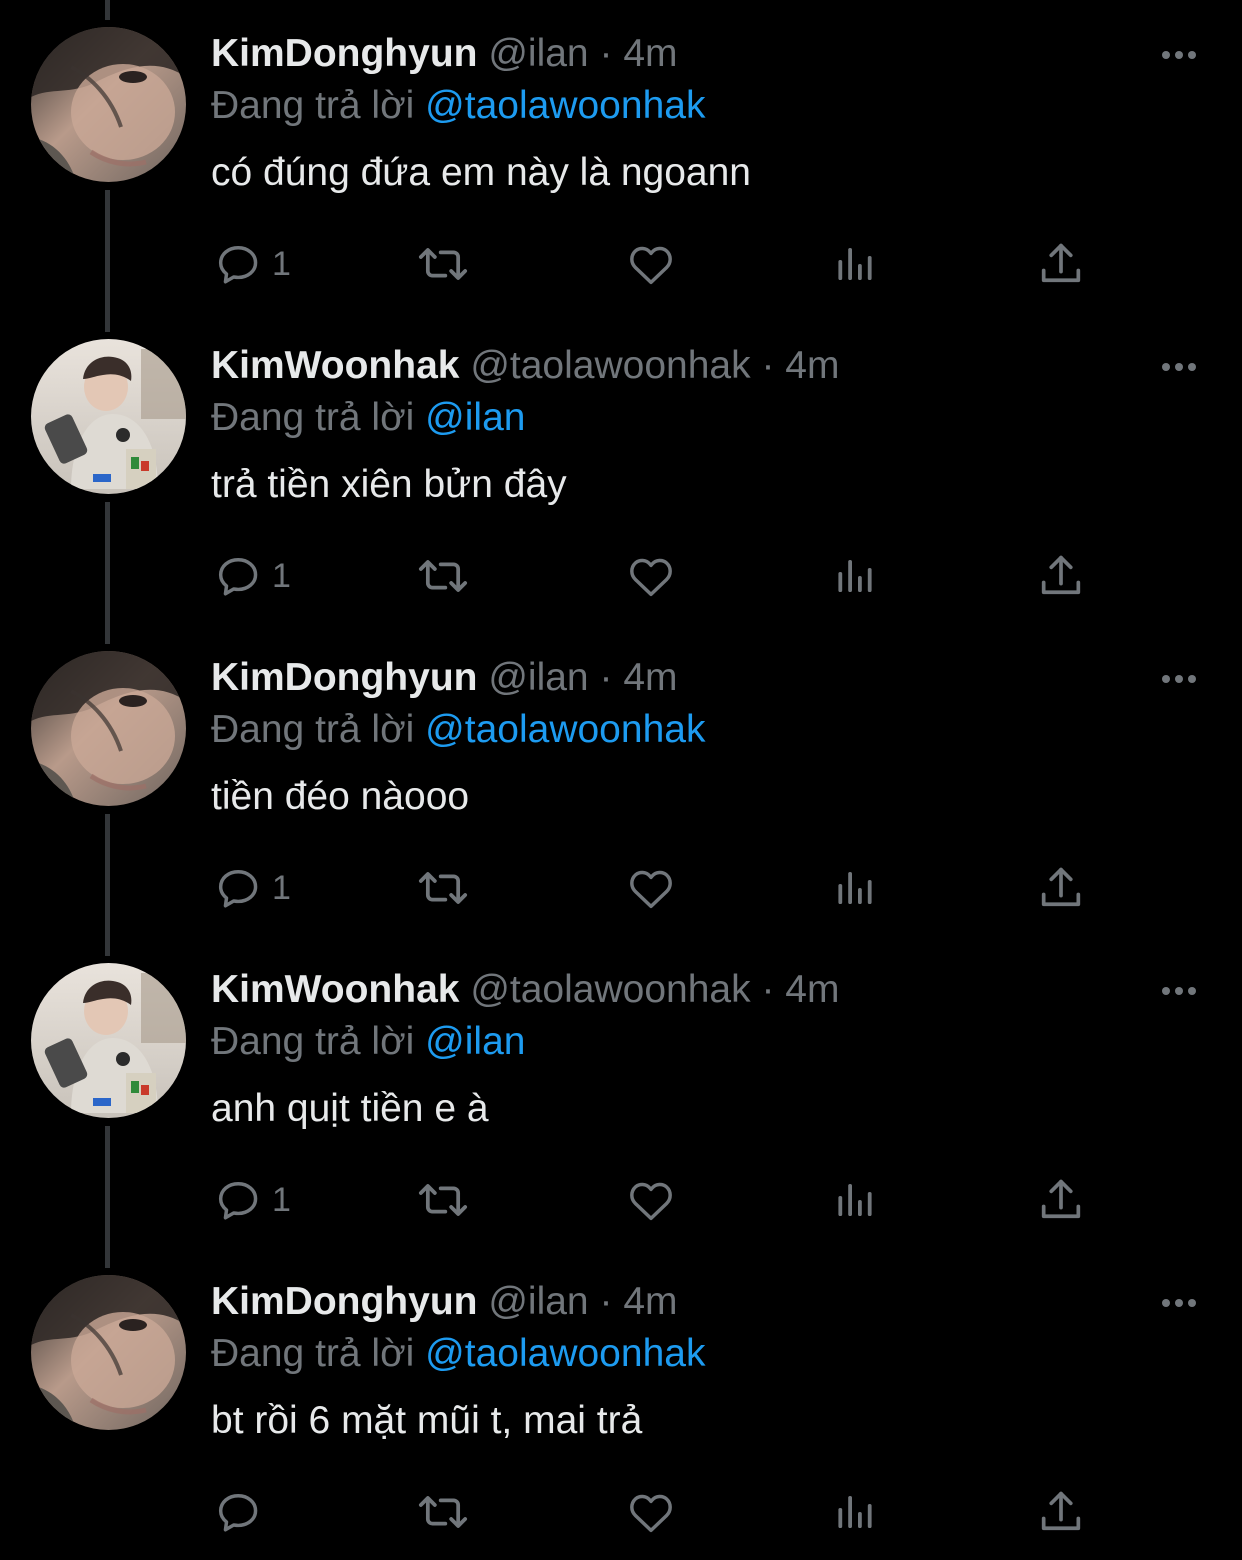 Image resolution: width=1242 pixels, height=1560 pixels. I want to click on tweet-header: KimWoonhak @taolawoonhak · 4m, so click(525, 366).